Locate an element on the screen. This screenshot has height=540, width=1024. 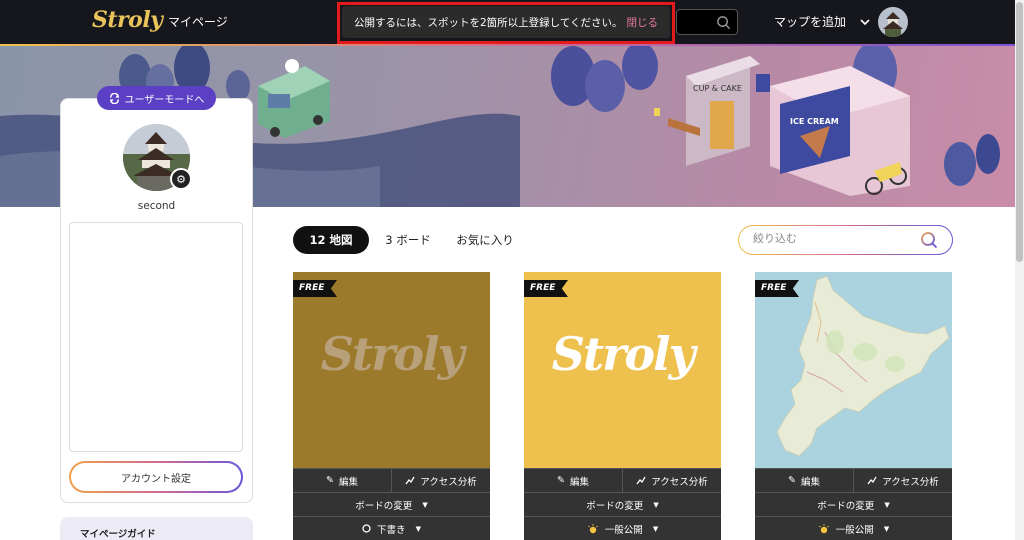
status-label: 下書き is located at coordinates (391, 530).